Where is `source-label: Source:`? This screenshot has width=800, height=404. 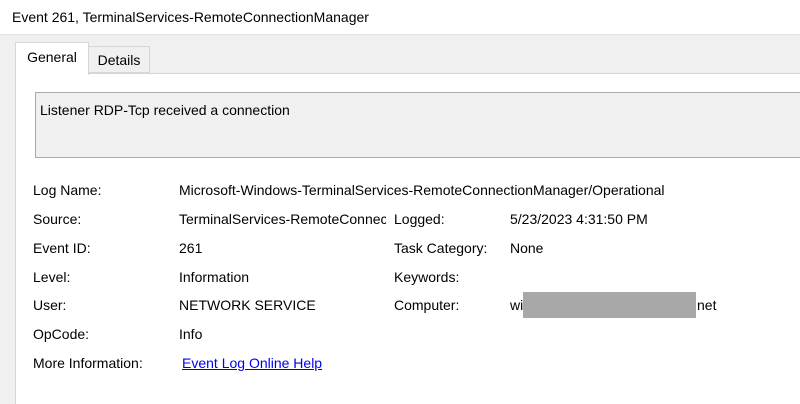 source-label: Source: is located at coordinates (57, 219).